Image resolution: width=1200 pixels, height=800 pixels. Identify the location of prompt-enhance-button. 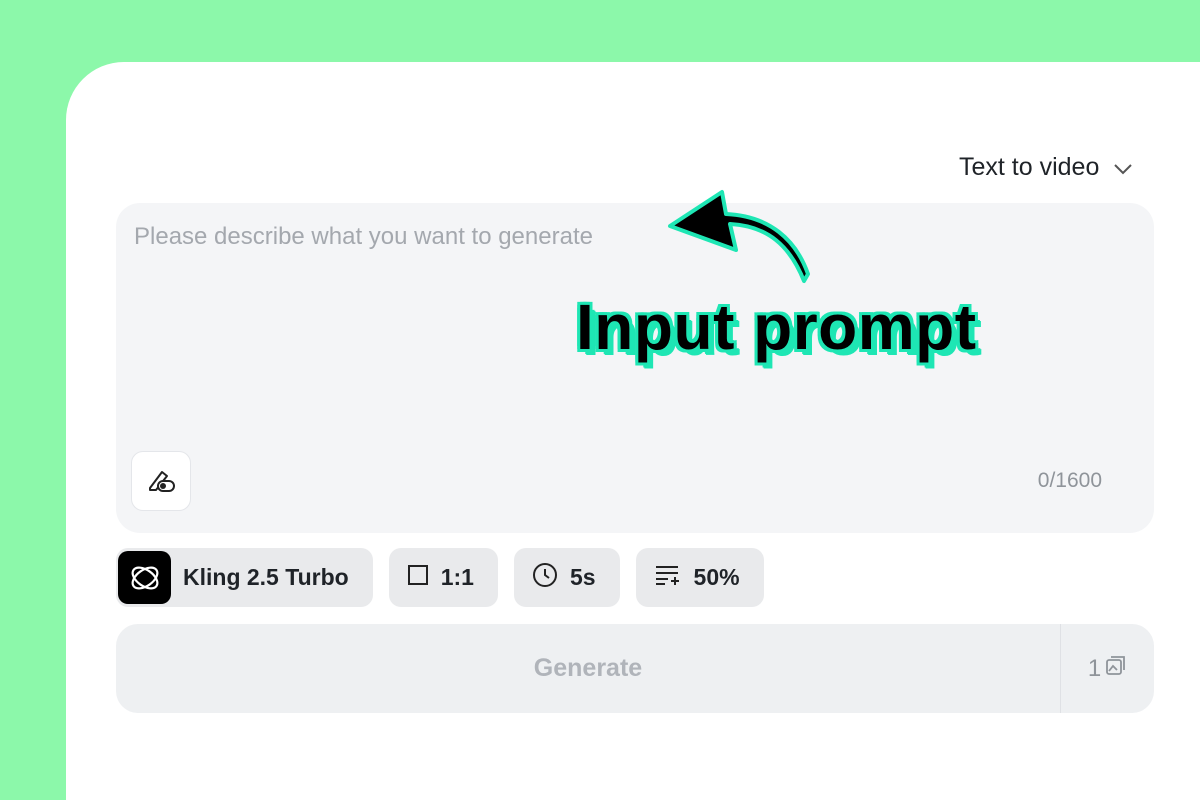
(161, 481).